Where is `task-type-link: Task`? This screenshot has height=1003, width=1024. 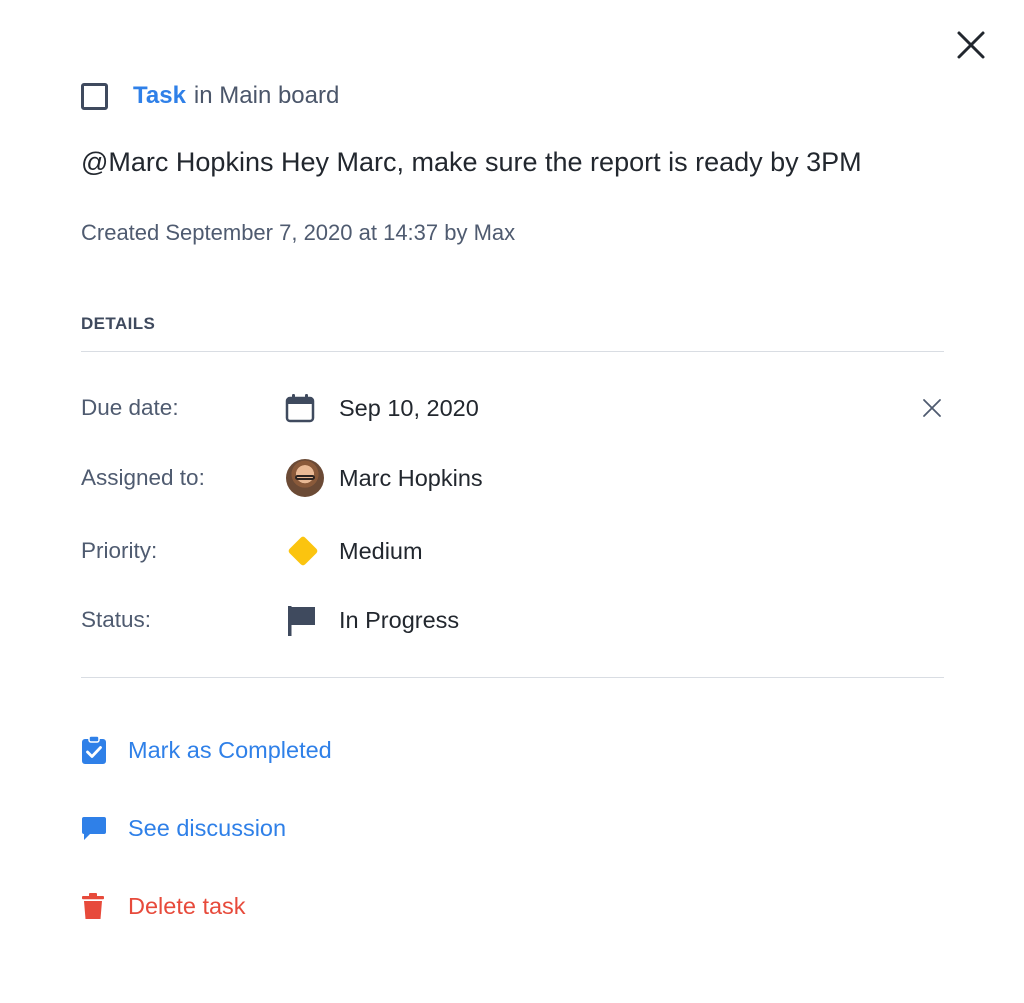
task-type-link: Task is located at coordinates (159, 96).